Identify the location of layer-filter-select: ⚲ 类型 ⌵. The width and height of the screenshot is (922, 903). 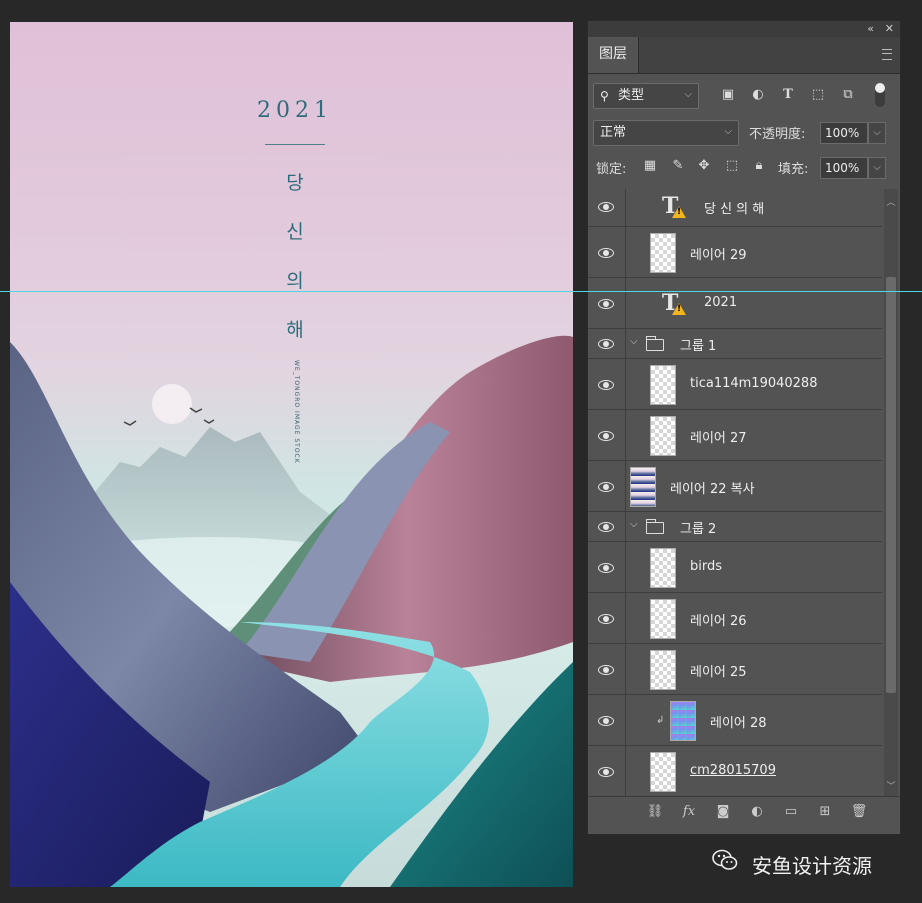
(646, 96).